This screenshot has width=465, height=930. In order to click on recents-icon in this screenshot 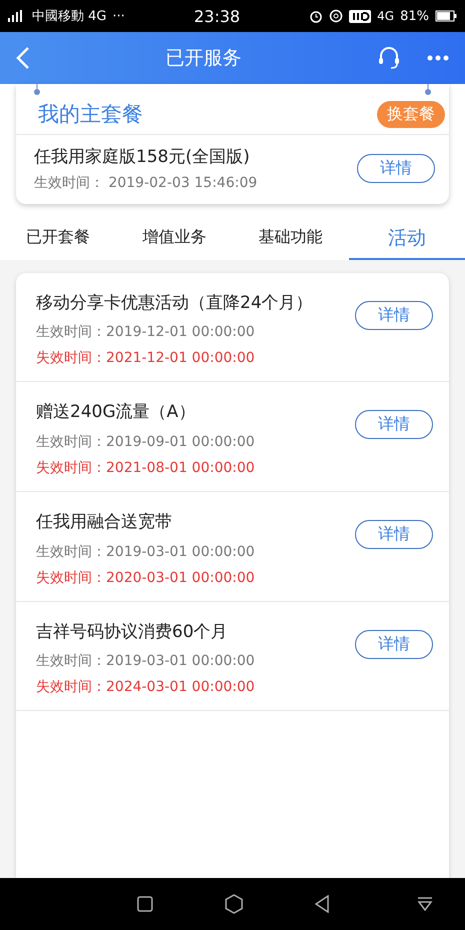, I will do `click(144, 904)`.